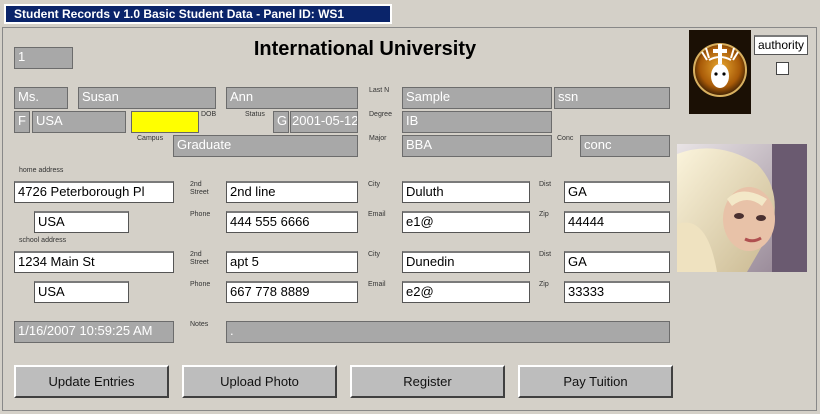 The height and width of the screenshot is (414, 820). What do you see at coordinates (292, 98) in the screenshot?
I see `middle-name-field: Ann` at bounding box center [292, 98].